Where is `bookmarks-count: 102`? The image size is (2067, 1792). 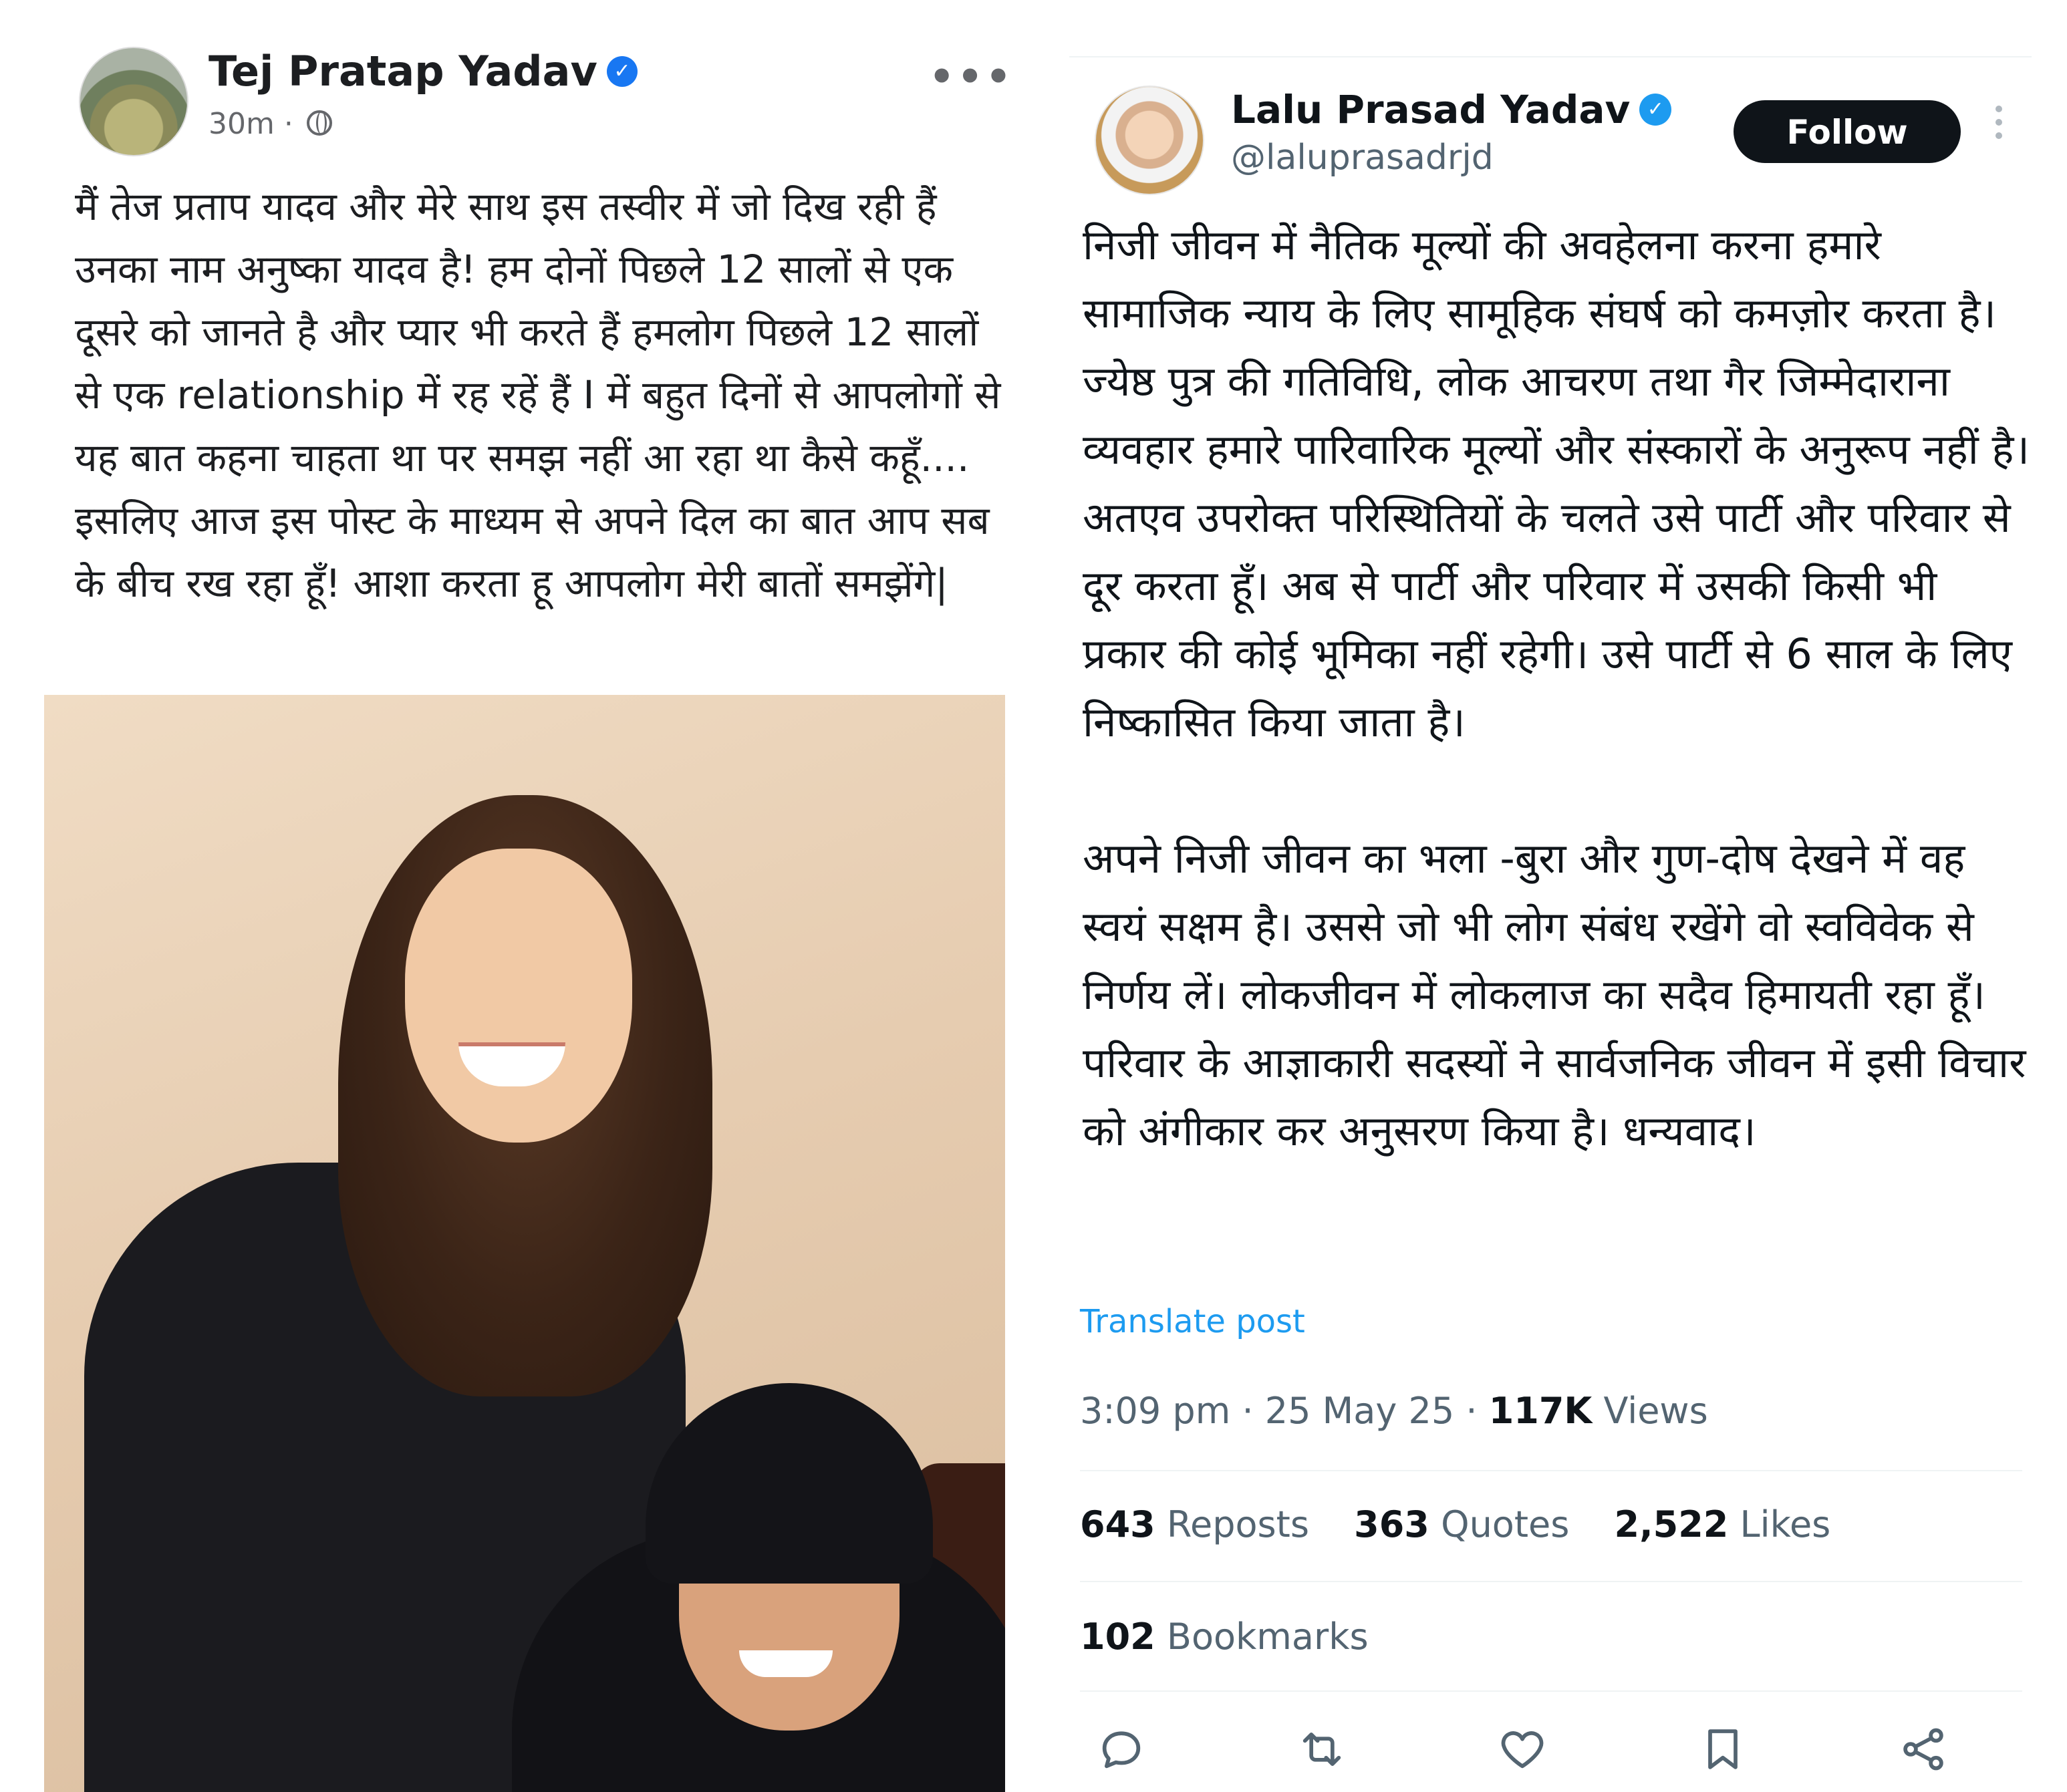 bookmarks-count: 102 is located at coordinates (1117, 1637).